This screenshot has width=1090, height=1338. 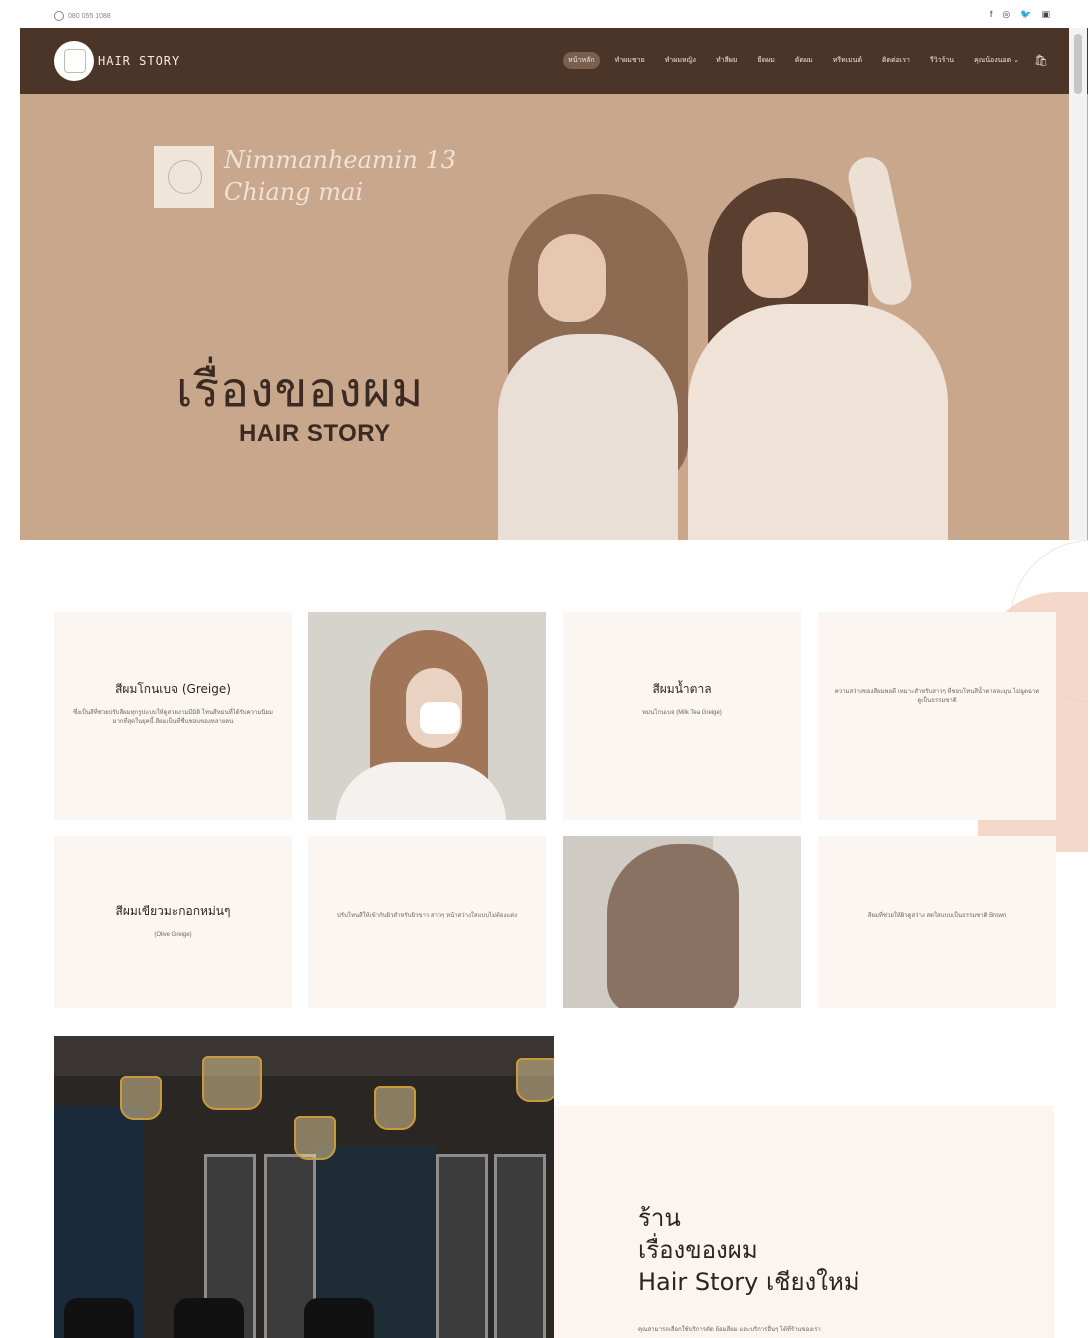 I want to click on youtube-icon: ▣, so click(x=1045, y=14).